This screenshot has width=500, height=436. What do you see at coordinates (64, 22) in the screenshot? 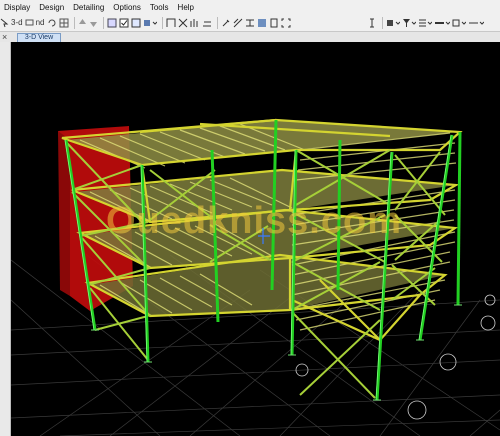
I see `grid-icon` at bounding box center [64, 22].